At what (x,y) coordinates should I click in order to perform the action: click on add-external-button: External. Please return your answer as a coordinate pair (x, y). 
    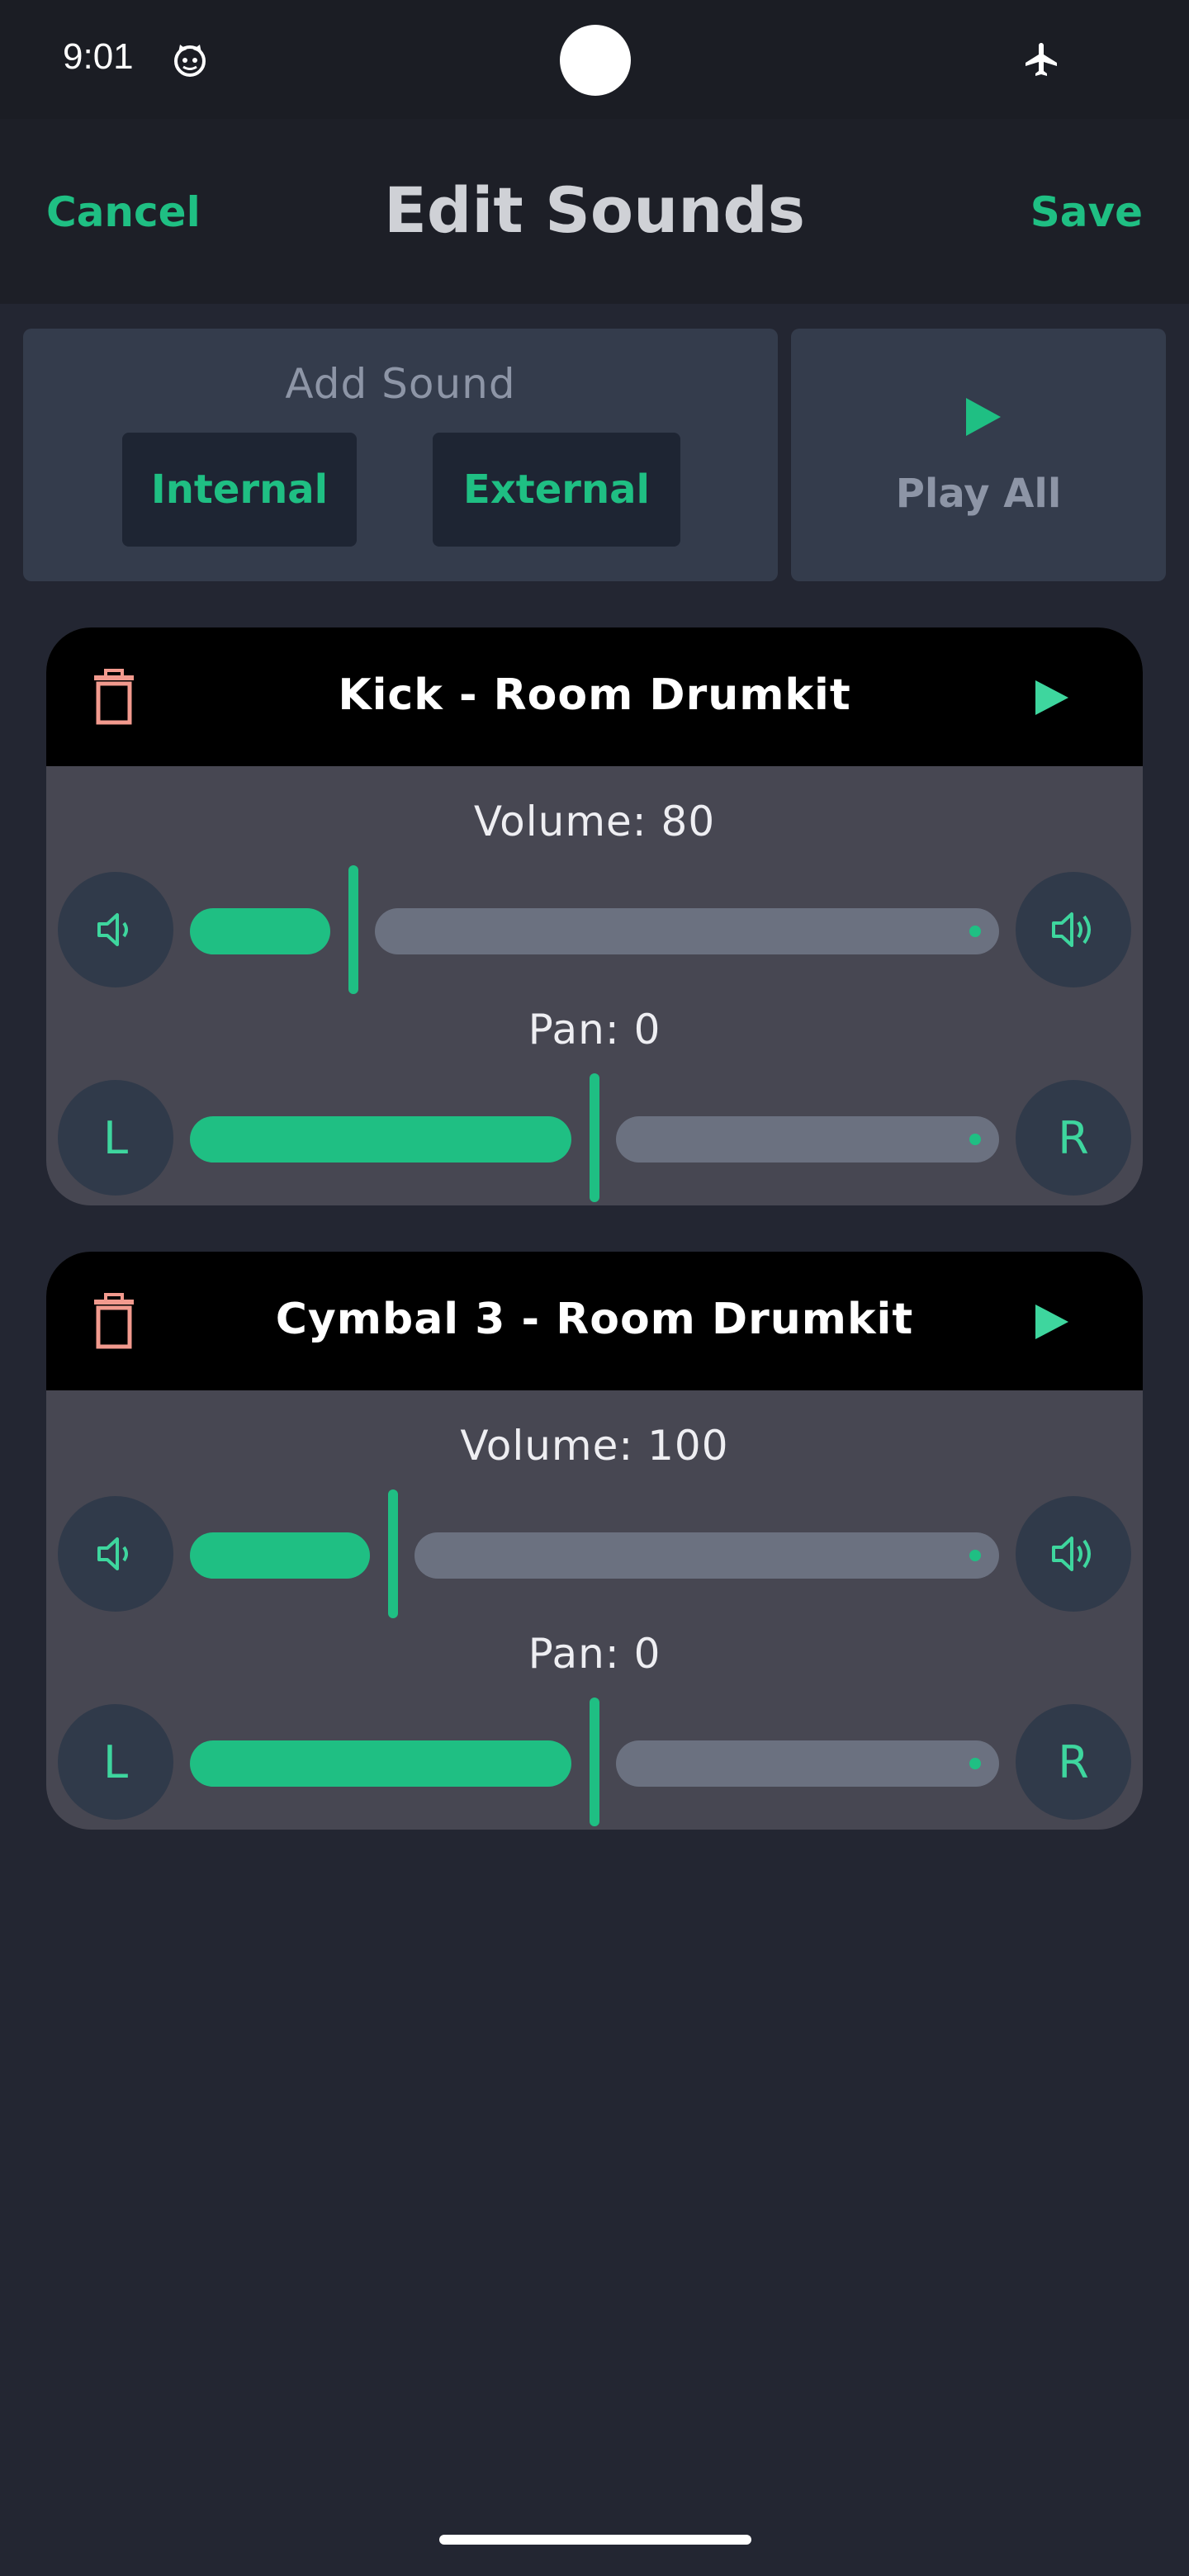
    Looking at the image, I should click on (556, 490).